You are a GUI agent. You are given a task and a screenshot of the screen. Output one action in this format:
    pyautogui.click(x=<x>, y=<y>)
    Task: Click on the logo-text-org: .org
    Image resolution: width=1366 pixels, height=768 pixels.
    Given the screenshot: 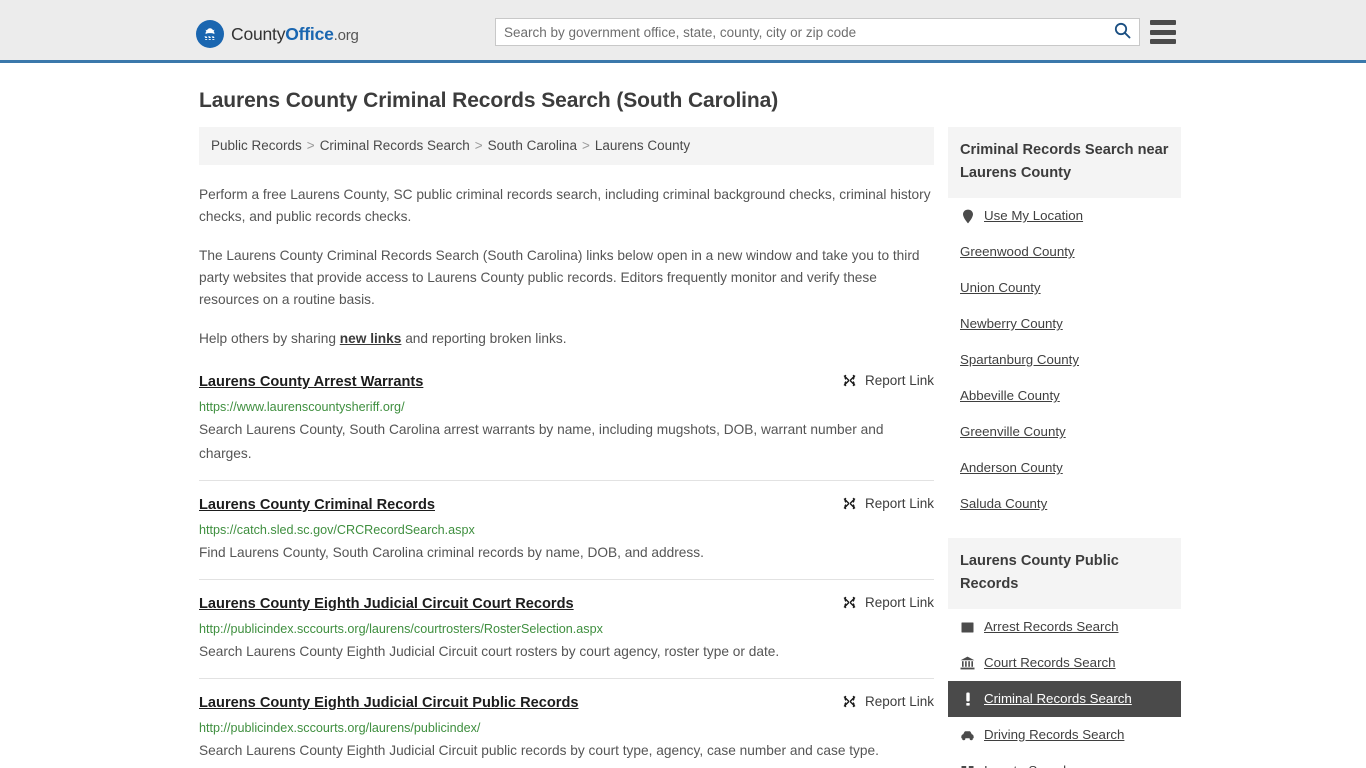 What is the action you would take?
    pyautogui.click(x=346, y=35)
    